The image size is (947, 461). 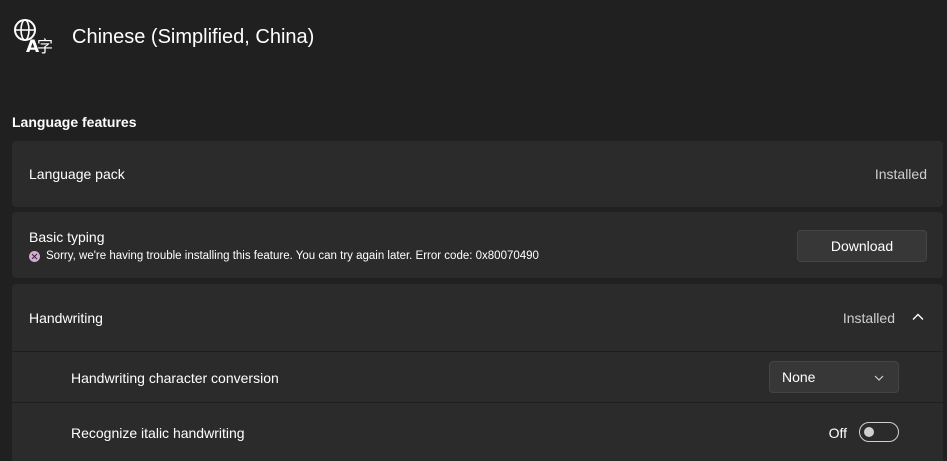 What do you see at coordinates (33, 38) in the screenshot?
I see `language-icon: A 字` at bounding box center [33, 38].